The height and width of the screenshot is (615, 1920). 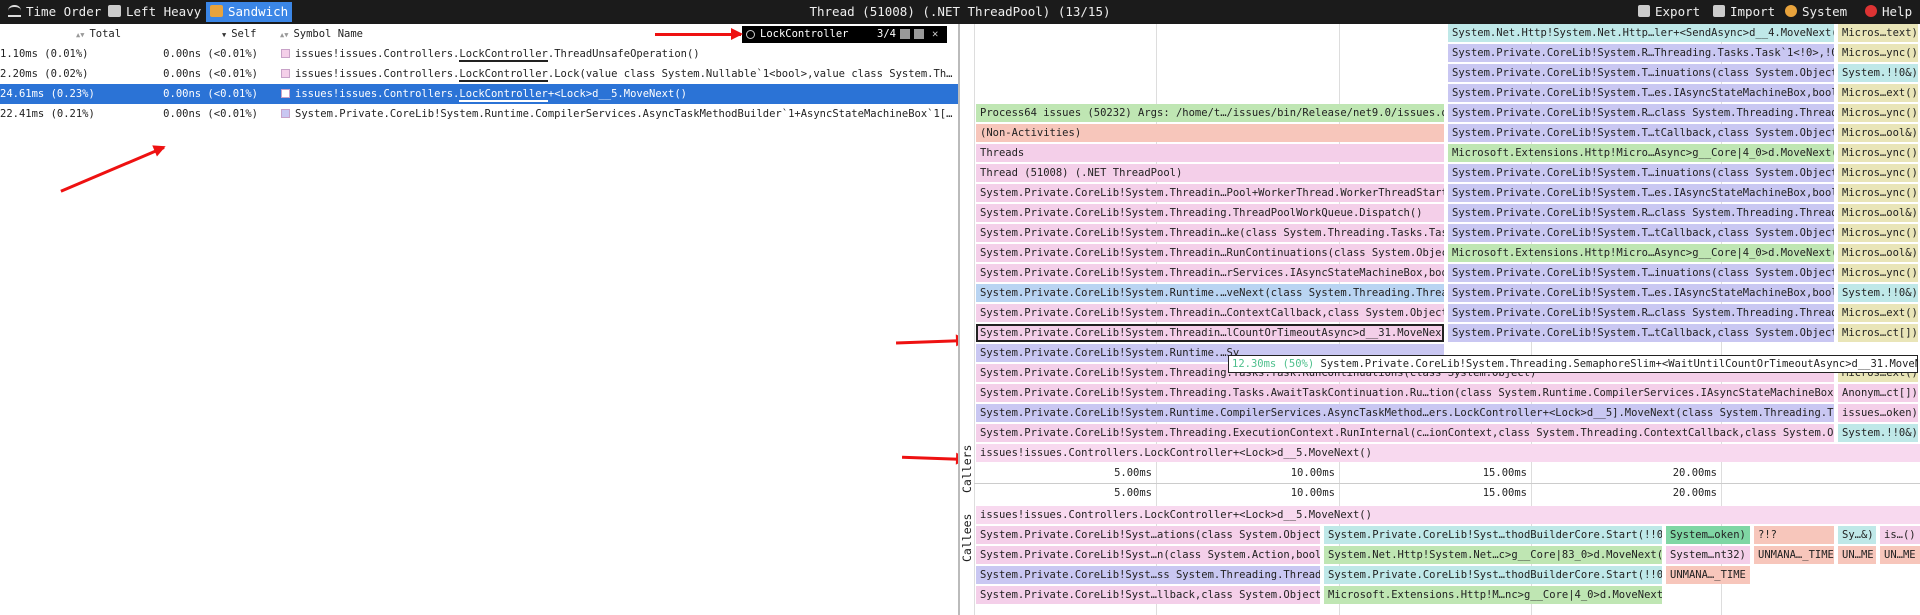 What do you see at coordinates (1794, 535) in the screenshot?
I see `callee-frame: ?!?` at bounding box center [1794, 535].